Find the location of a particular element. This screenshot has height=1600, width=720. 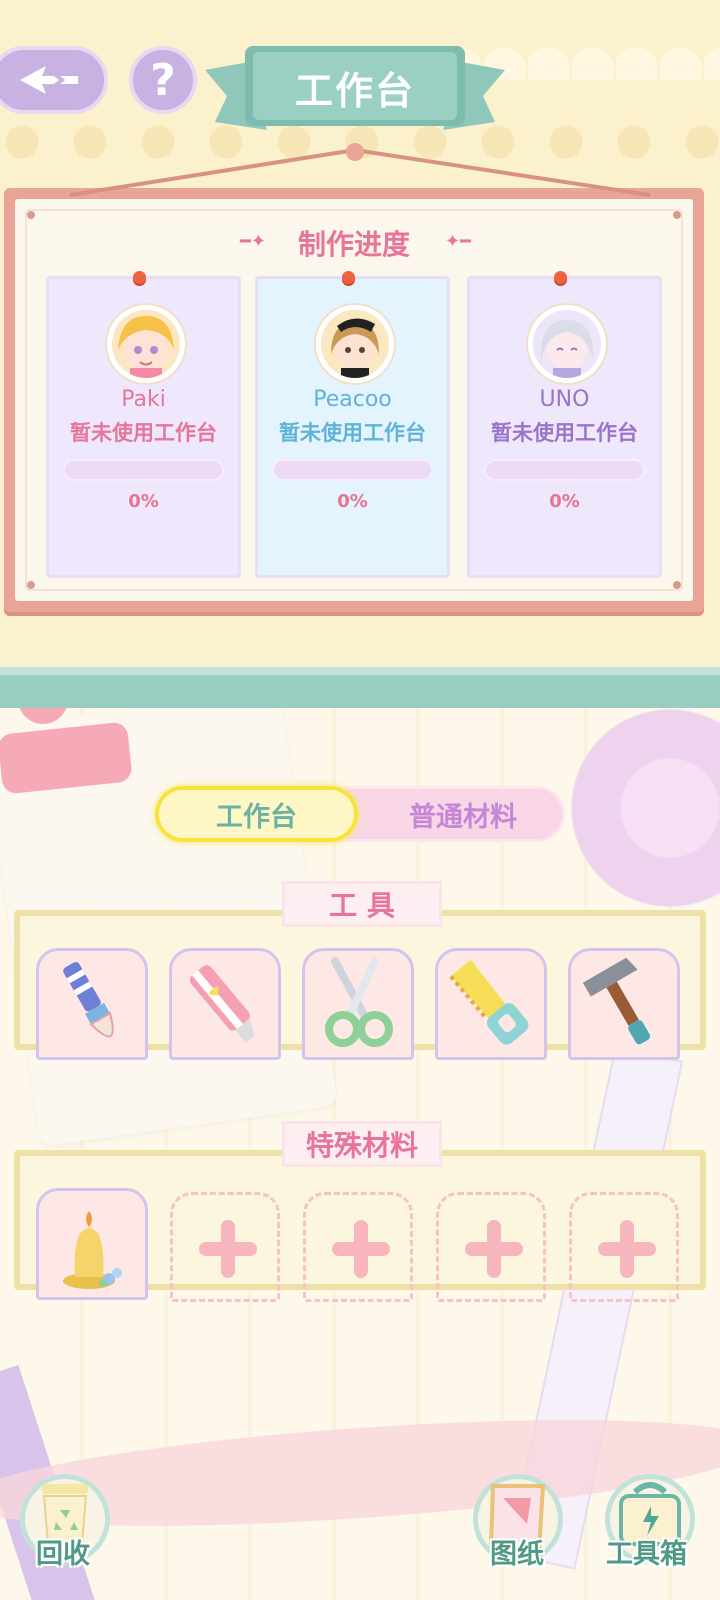

title-ribbon: 工作台 is located at coordinates (355, 90).